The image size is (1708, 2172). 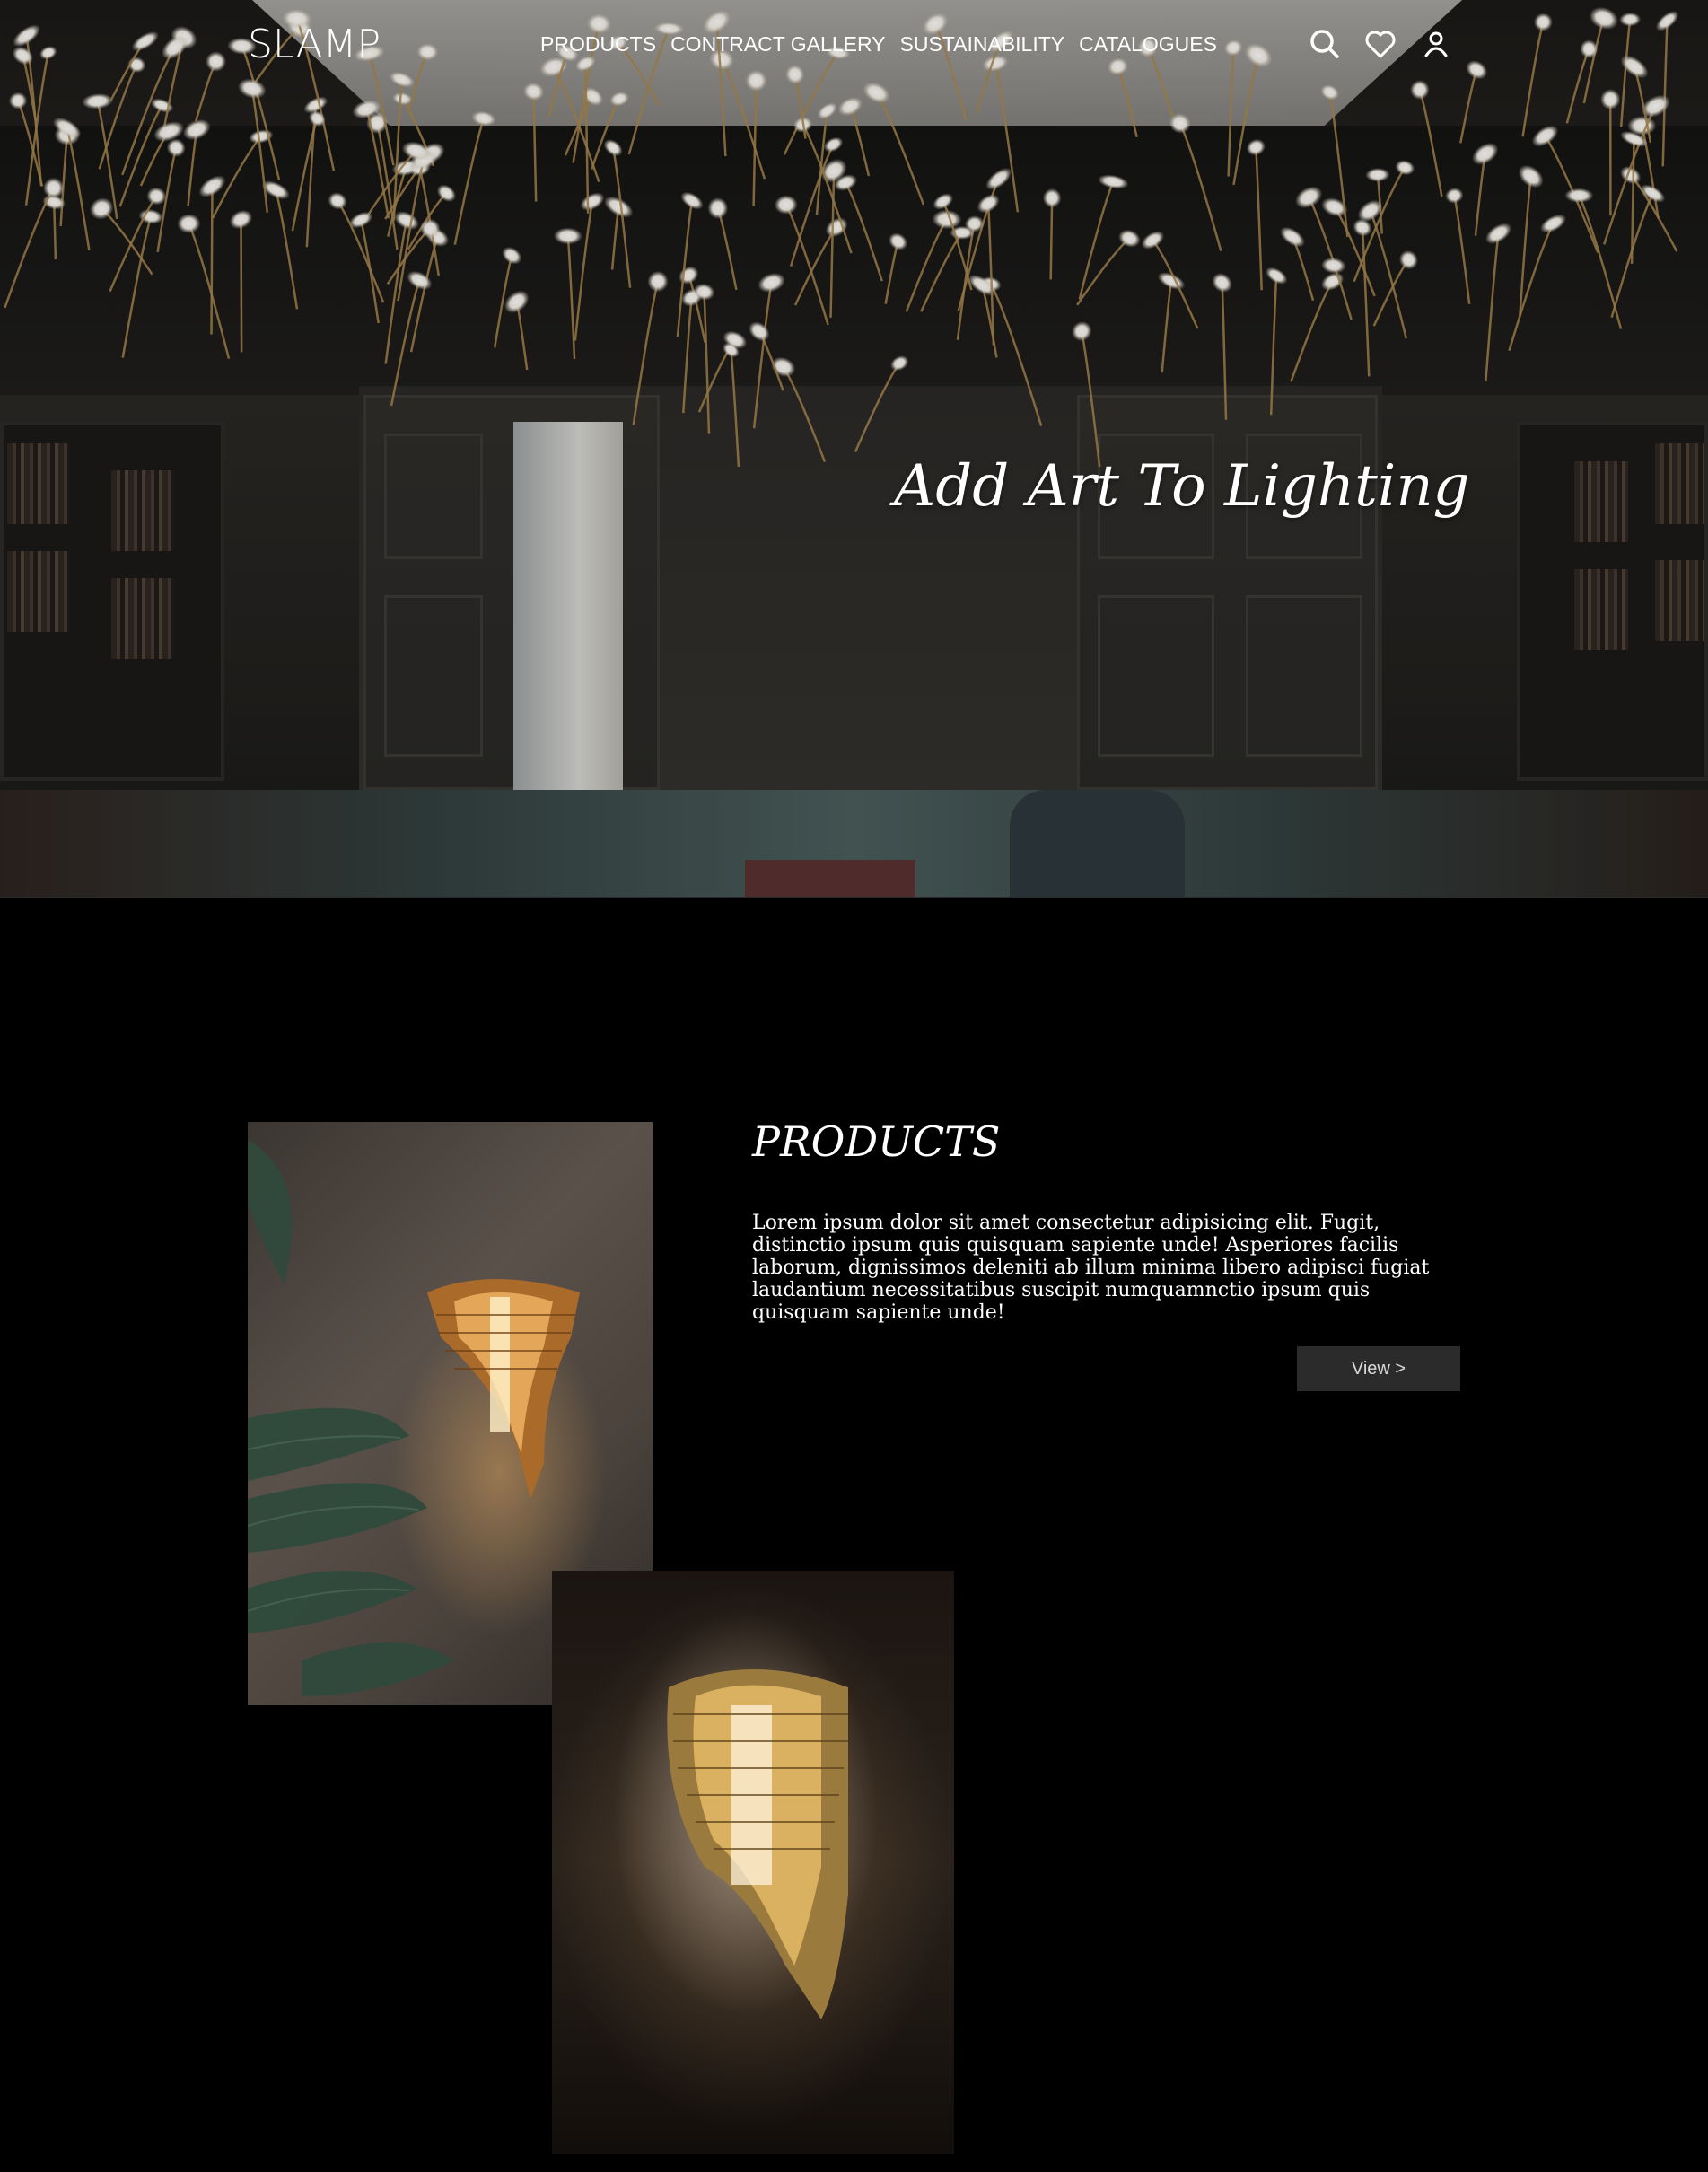 I want to click on heart-icon, so click(x=1380, y=45).